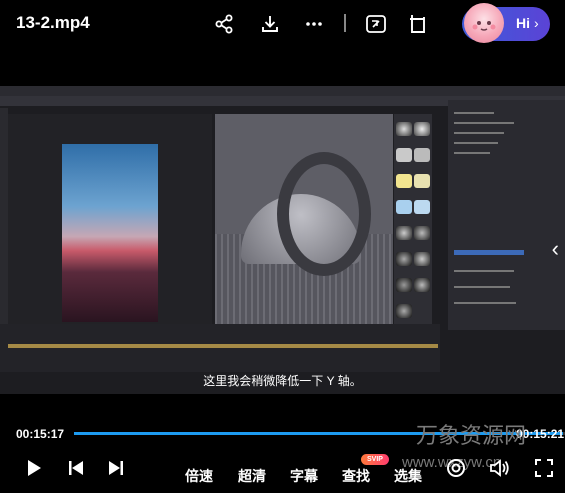  I want to click on screen-toggle-icon, so click(376, 24).